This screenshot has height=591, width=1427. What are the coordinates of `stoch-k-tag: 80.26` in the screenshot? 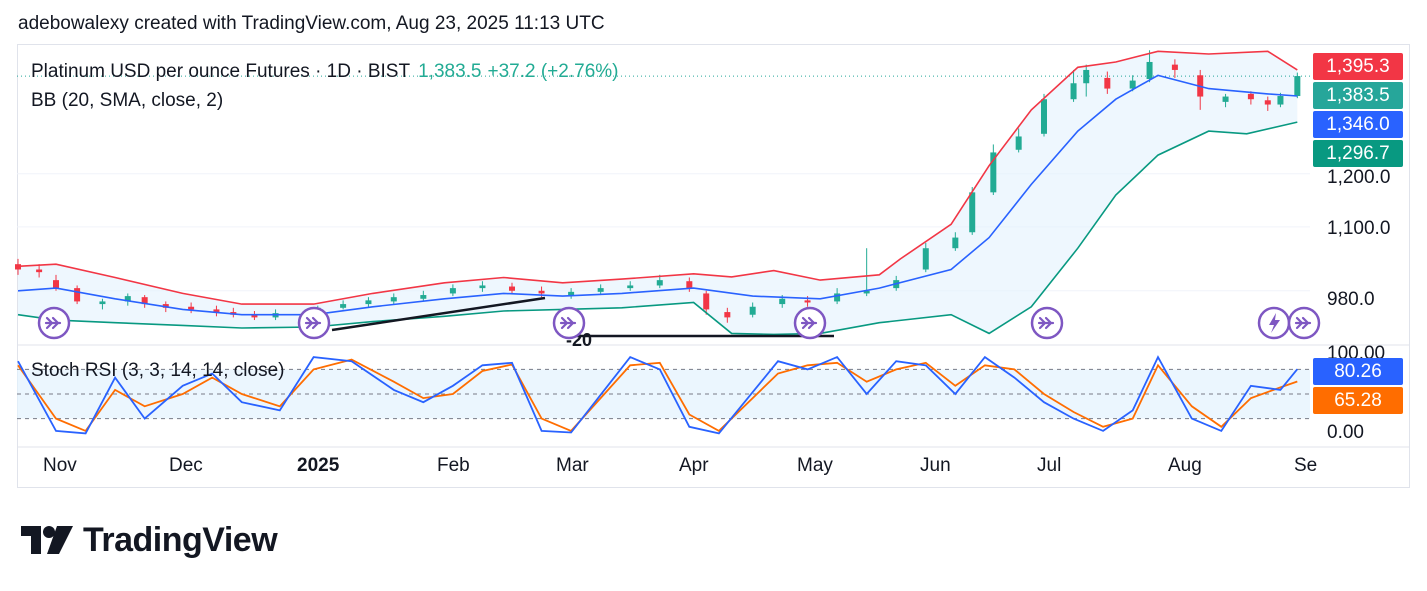 It's located at (1358, 371).